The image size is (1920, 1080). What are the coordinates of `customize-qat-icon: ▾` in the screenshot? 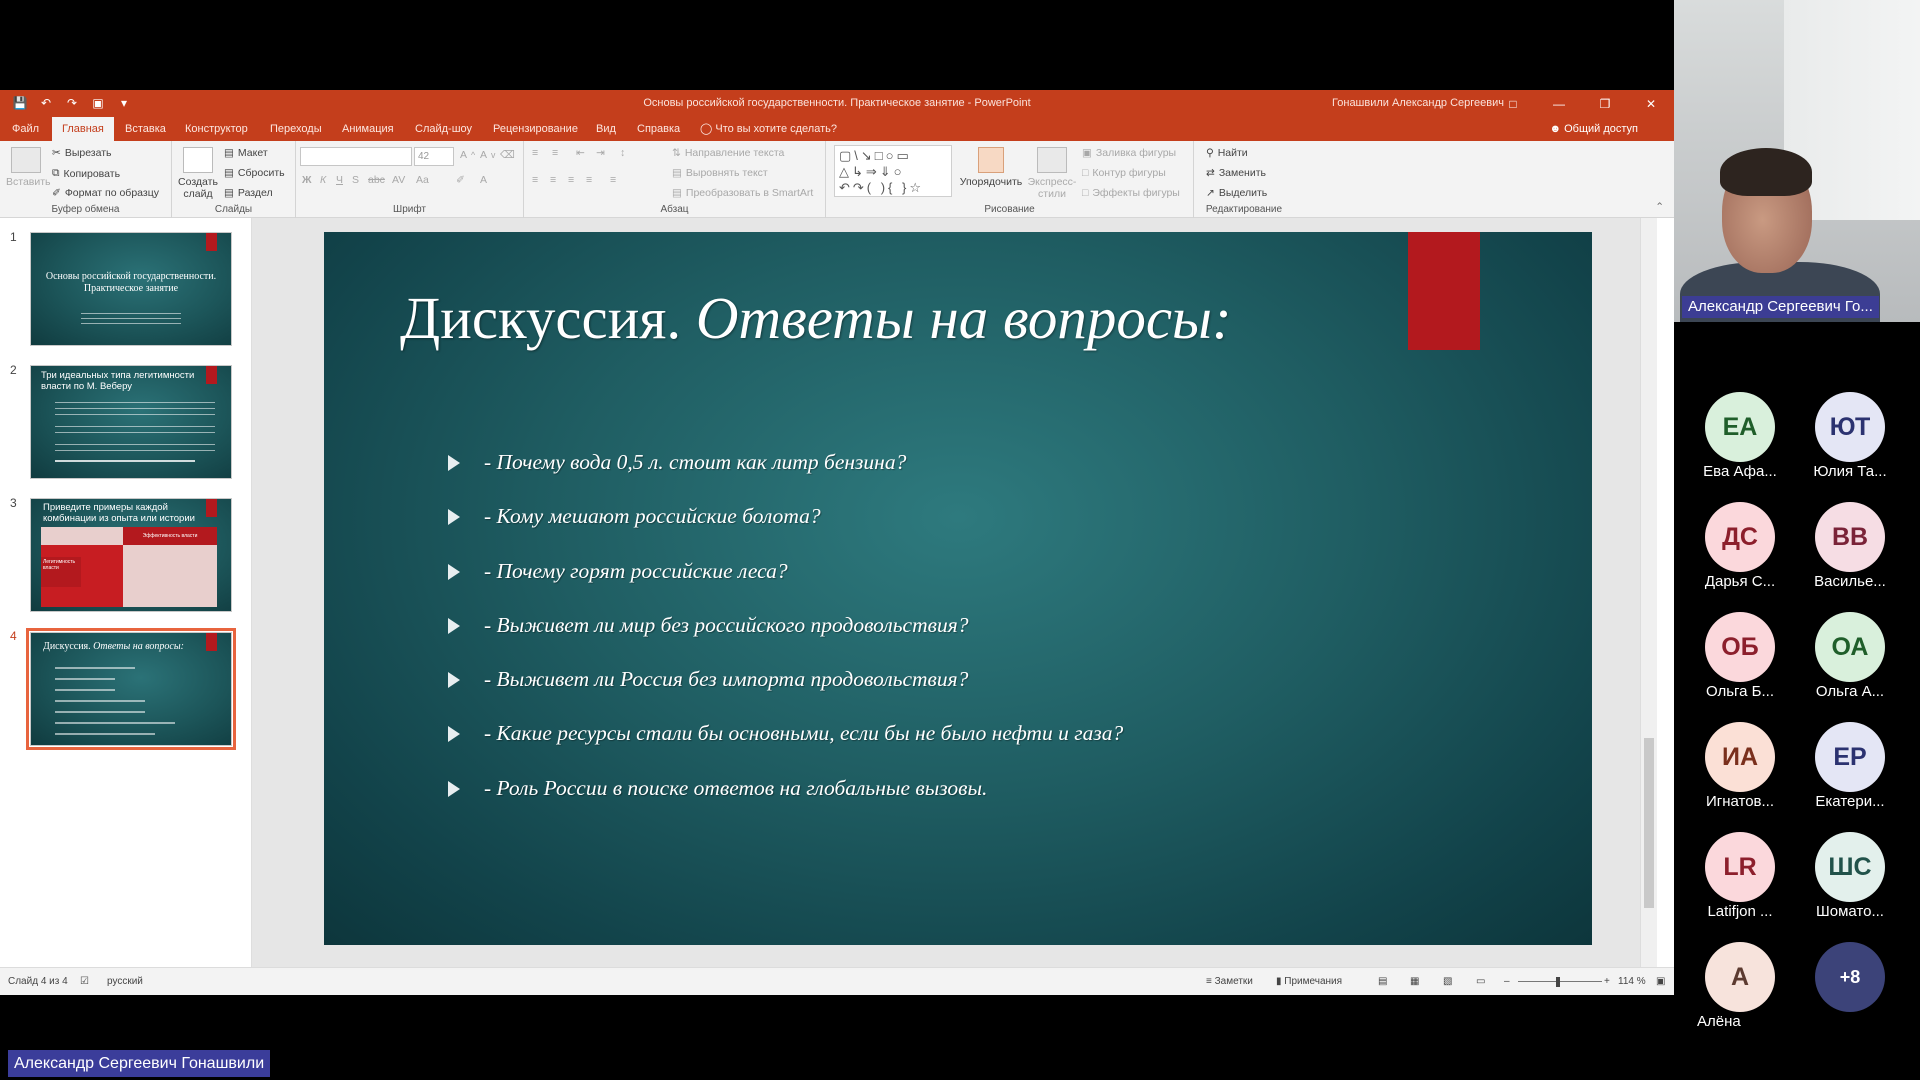 It's located at (124, 103).